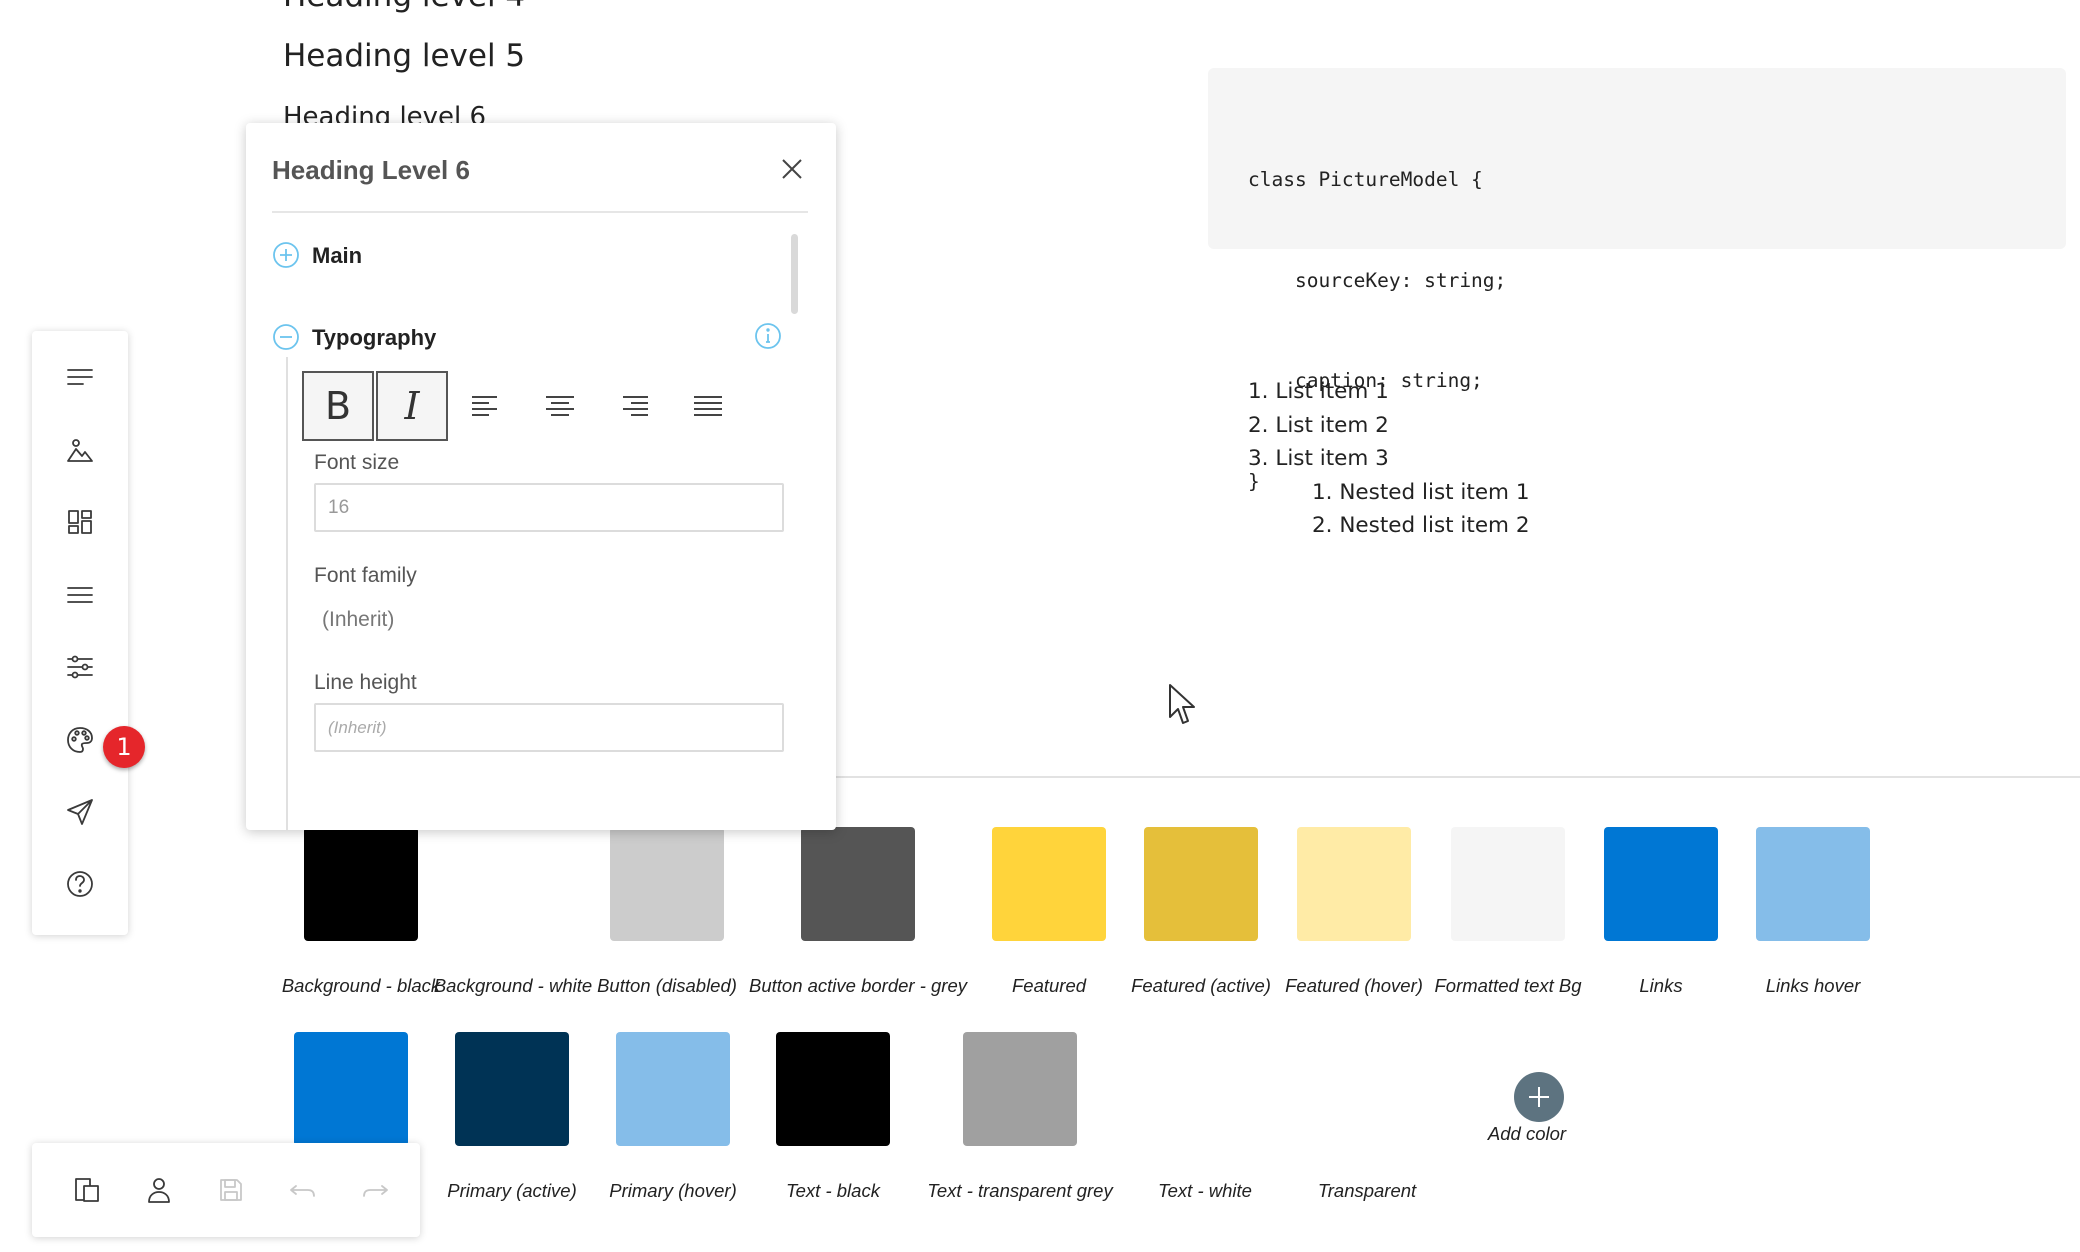 The width and height of the screenshot is (2080, 1252). Describe the element at coordinates (858, 985) in the screenshot. I see `color-swatch-label: Button active border - grey` at that location.